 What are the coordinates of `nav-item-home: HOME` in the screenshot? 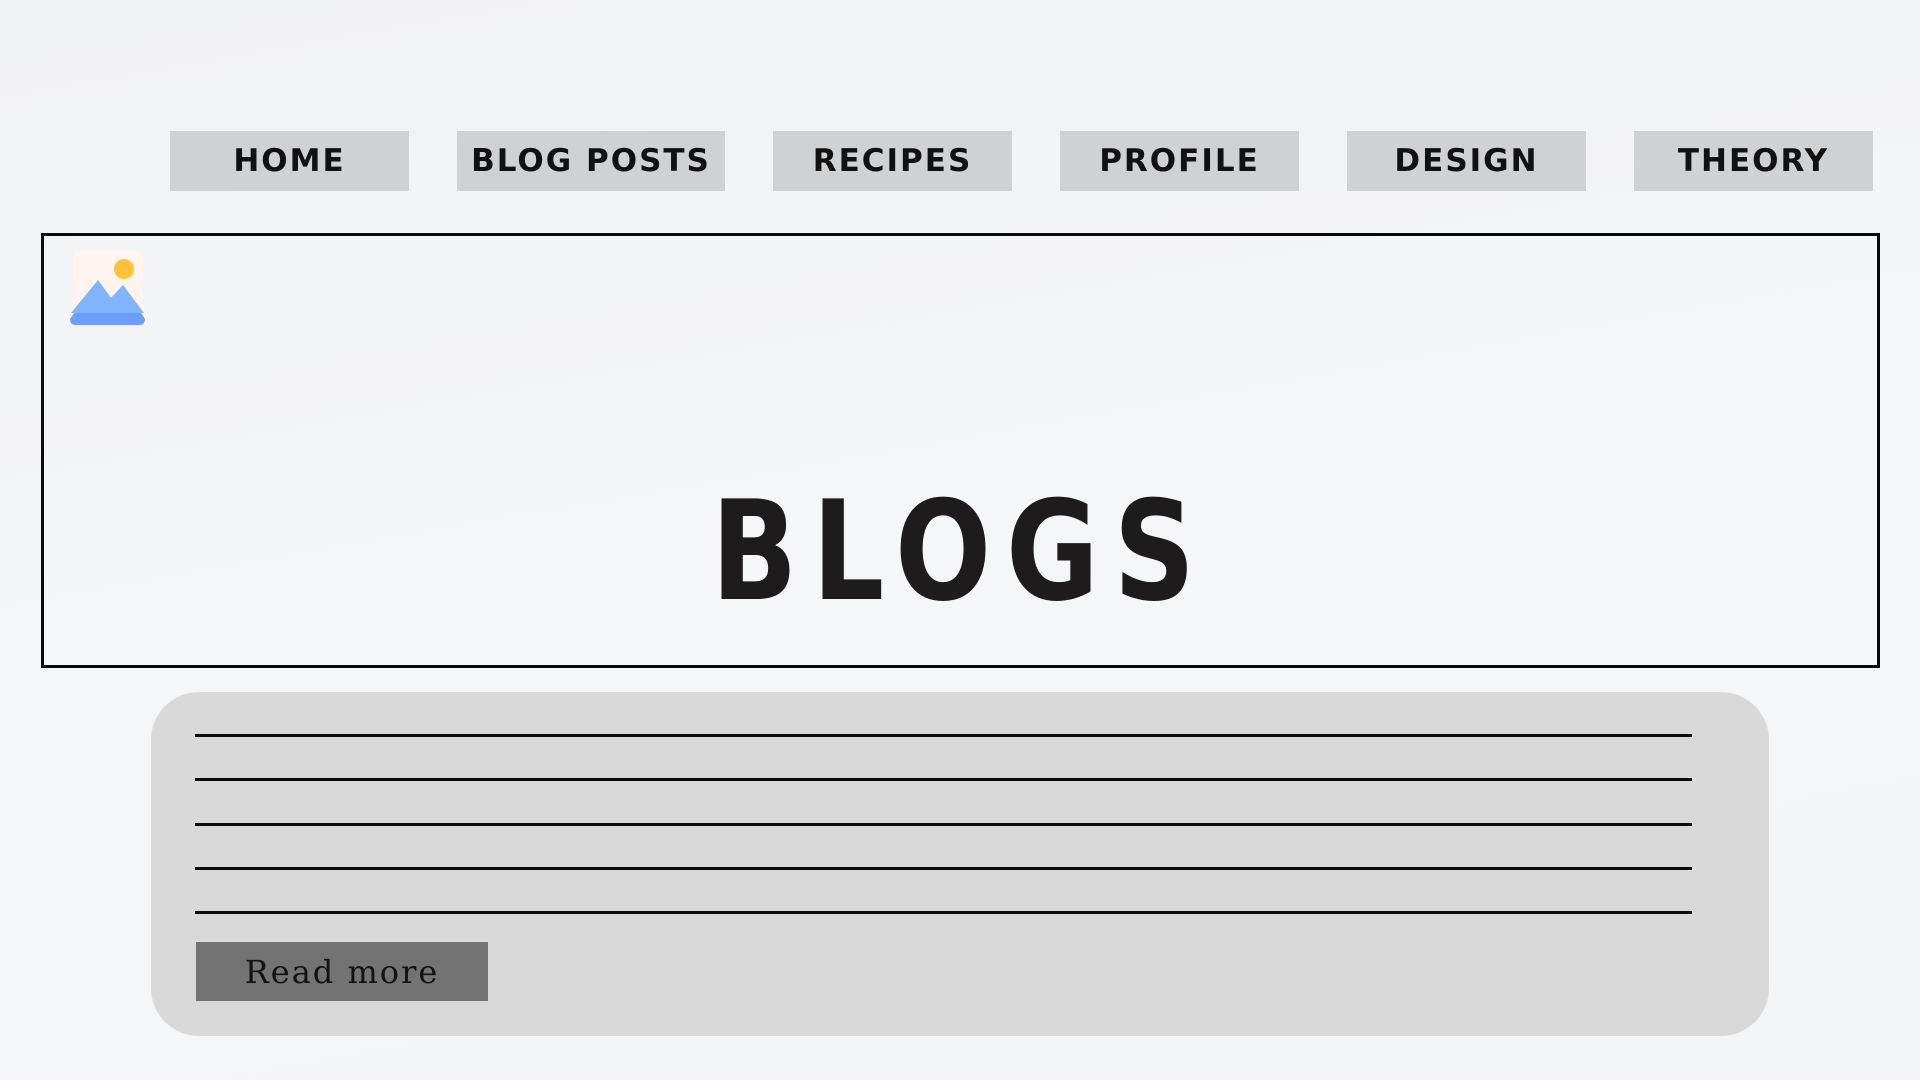 It's located at (289, 161).